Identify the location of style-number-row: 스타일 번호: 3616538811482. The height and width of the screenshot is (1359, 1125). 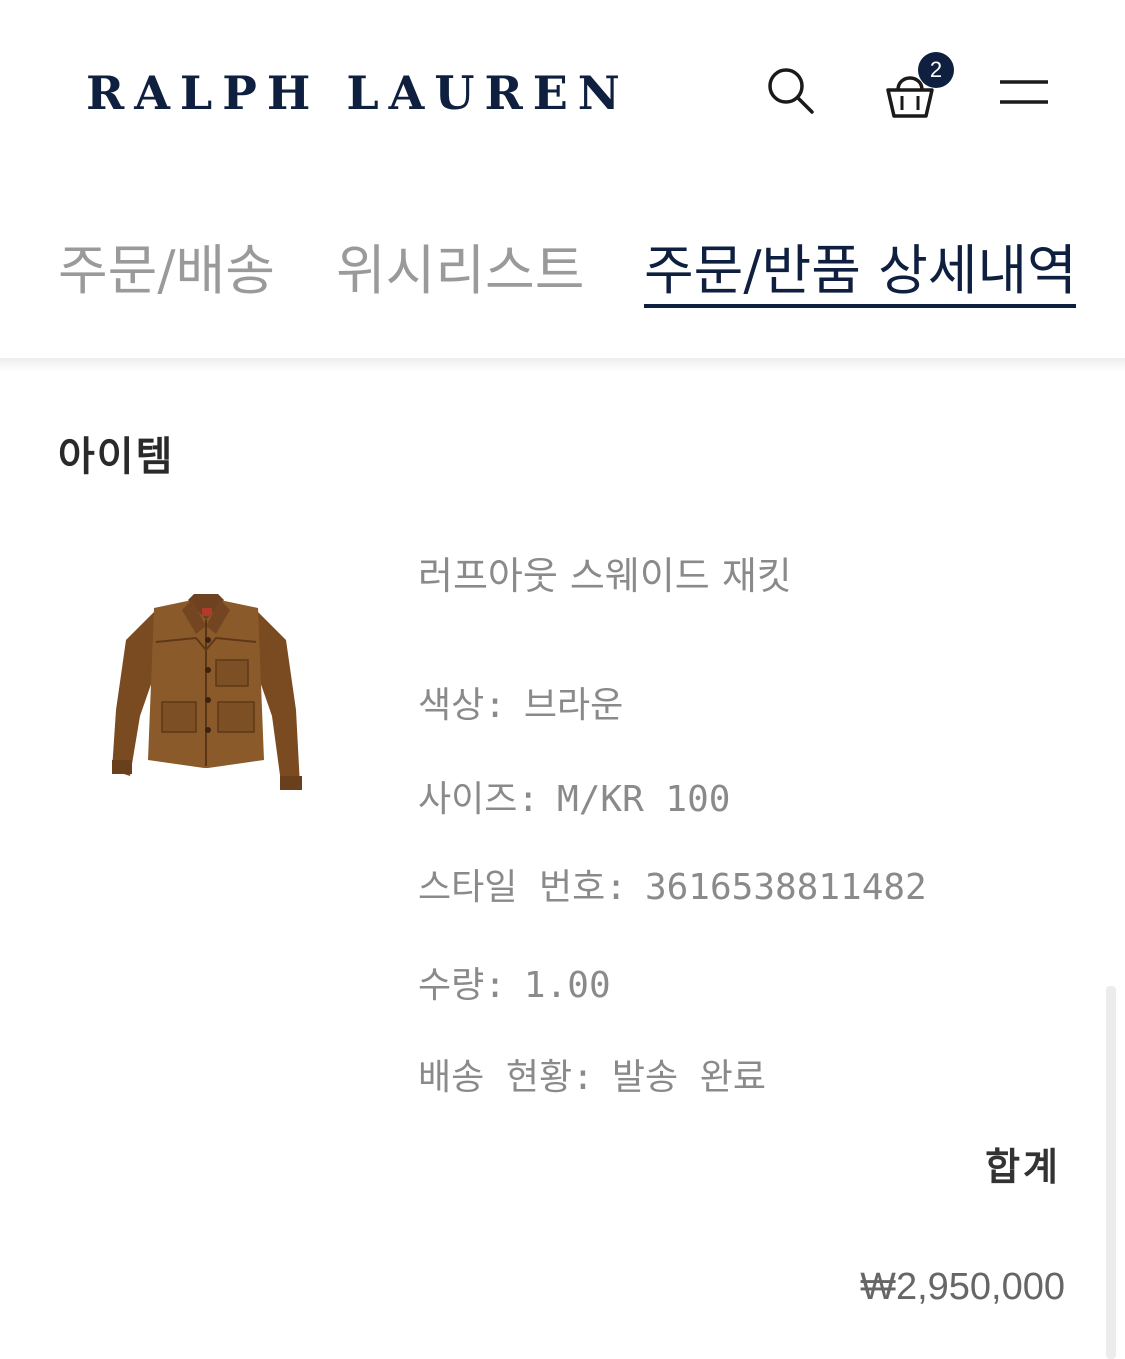
(672, 884).